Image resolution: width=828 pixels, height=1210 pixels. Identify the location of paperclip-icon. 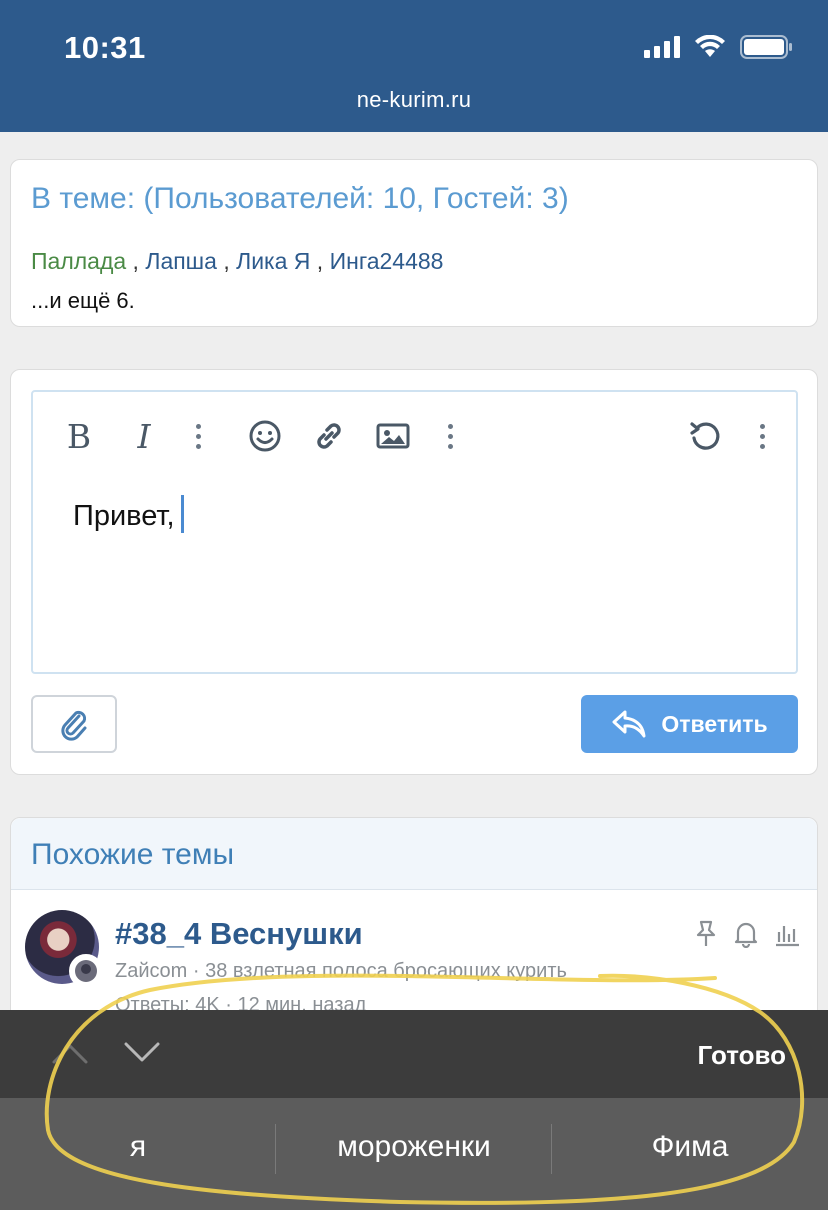
(74, 725).